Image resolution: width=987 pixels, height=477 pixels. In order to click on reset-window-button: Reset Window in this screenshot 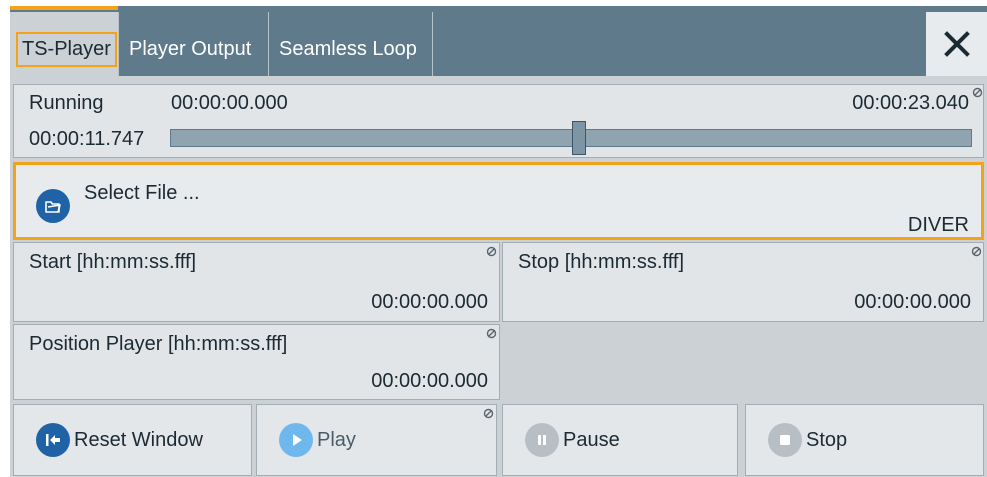, I will do `click(132, 440)`.